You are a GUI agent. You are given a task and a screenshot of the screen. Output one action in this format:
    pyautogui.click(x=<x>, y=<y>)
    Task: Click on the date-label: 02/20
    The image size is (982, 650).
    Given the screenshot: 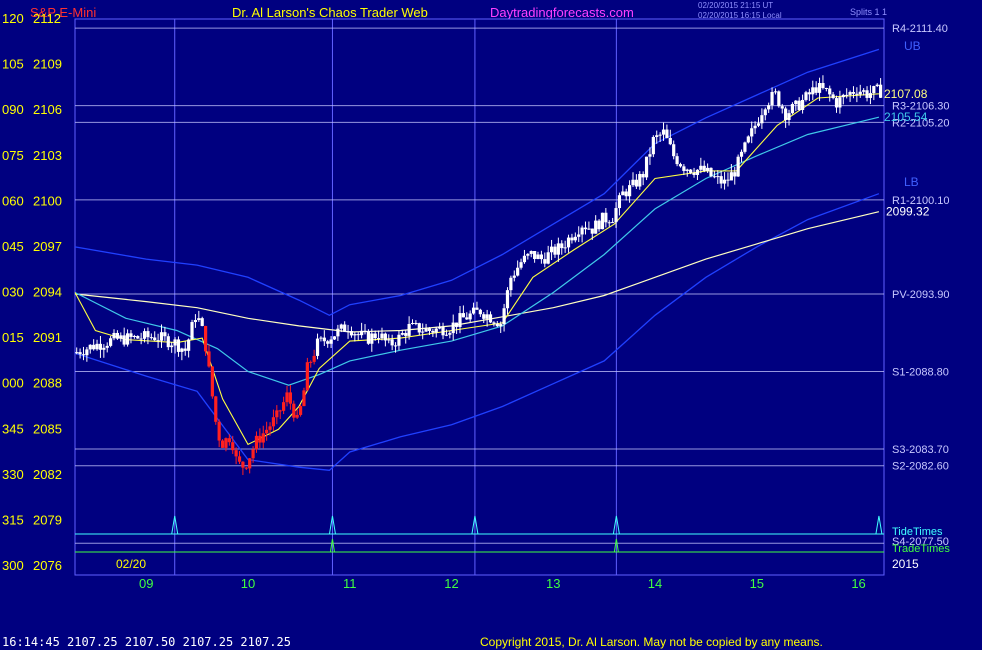 What is the action you would take?
    pyautogui.click(x=131, y=564)
    